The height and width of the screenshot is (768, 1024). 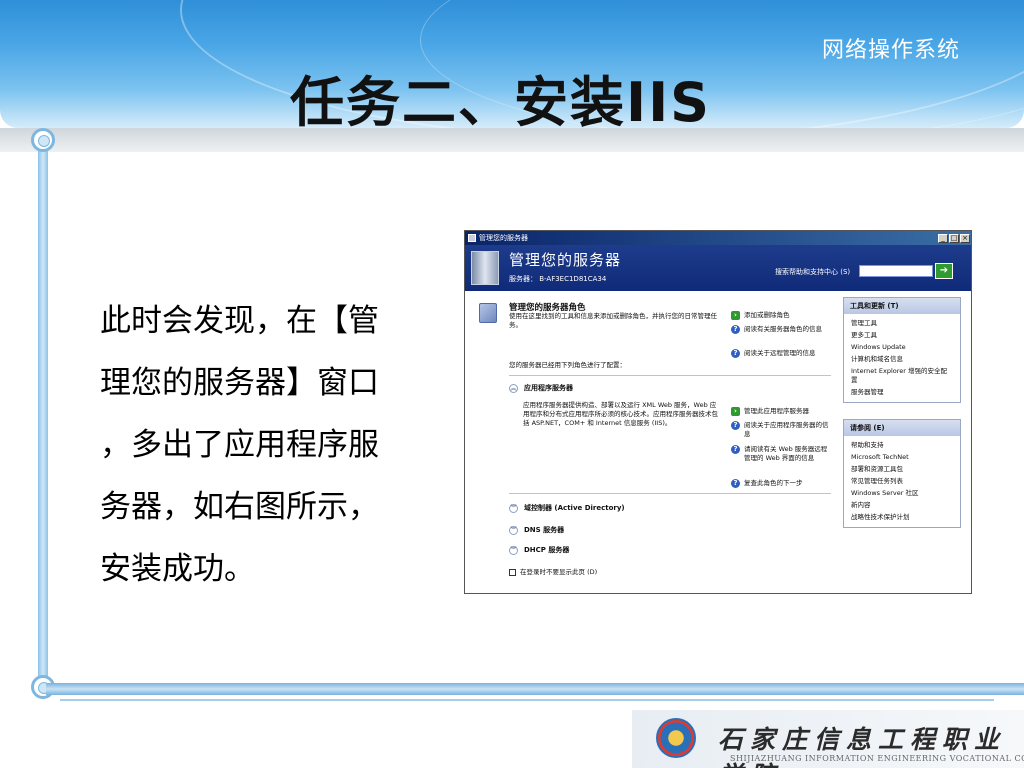 I want to click on section-dns-server: ︾ DNS 服务器, so click(x=536, y=530).